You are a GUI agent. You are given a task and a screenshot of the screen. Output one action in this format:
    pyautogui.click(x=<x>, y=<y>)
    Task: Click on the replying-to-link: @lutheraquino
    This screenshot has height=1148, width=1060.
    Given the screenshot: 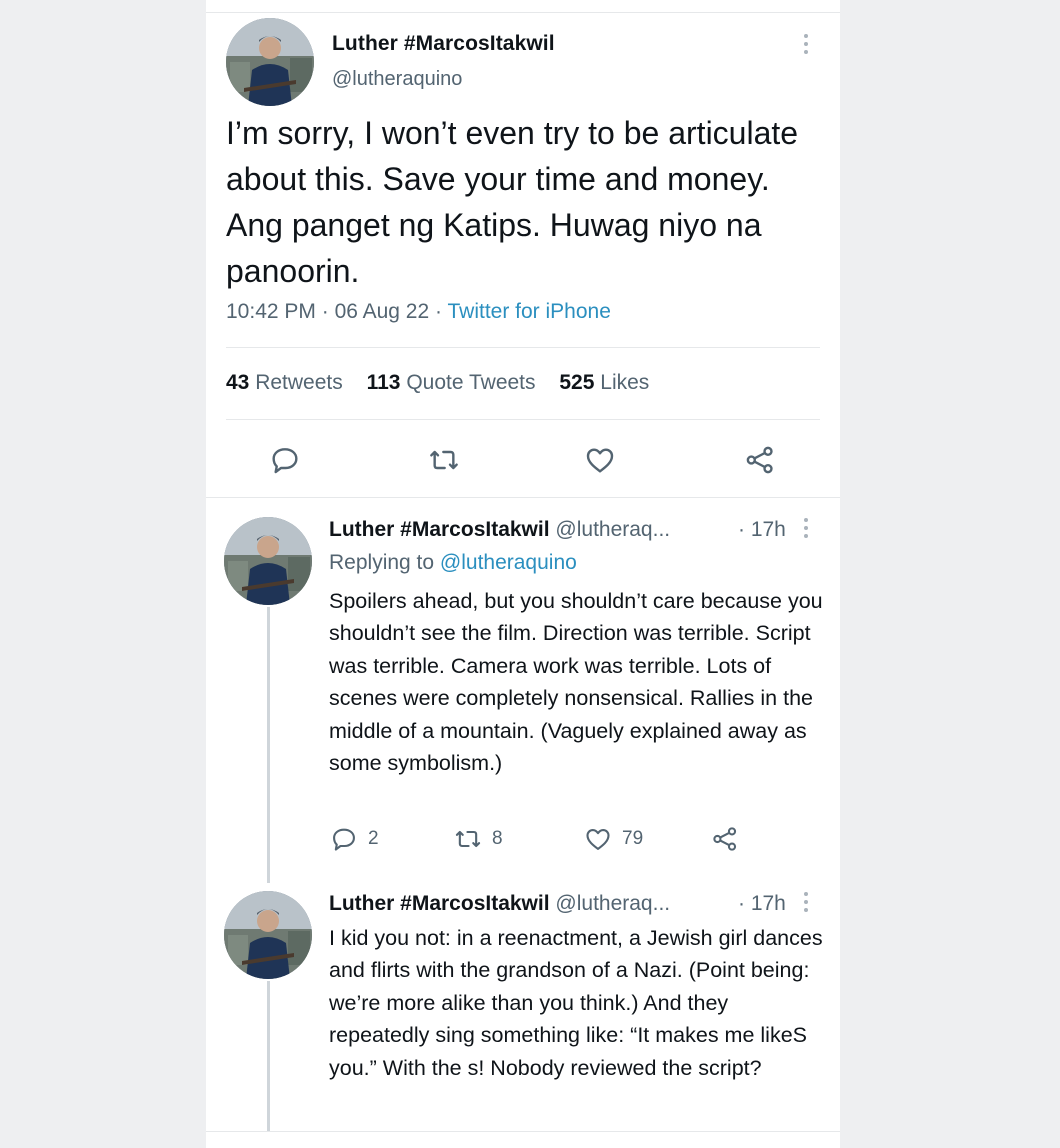 What is the action you would take?
    pyautogui.click(x=508, y=562)
    